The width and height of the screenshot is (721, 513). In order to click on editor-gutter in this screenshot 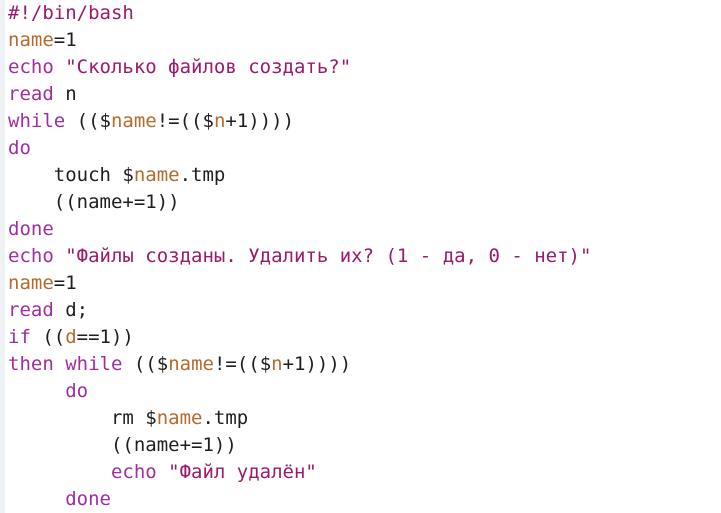, I will do `click(2, 256)`.